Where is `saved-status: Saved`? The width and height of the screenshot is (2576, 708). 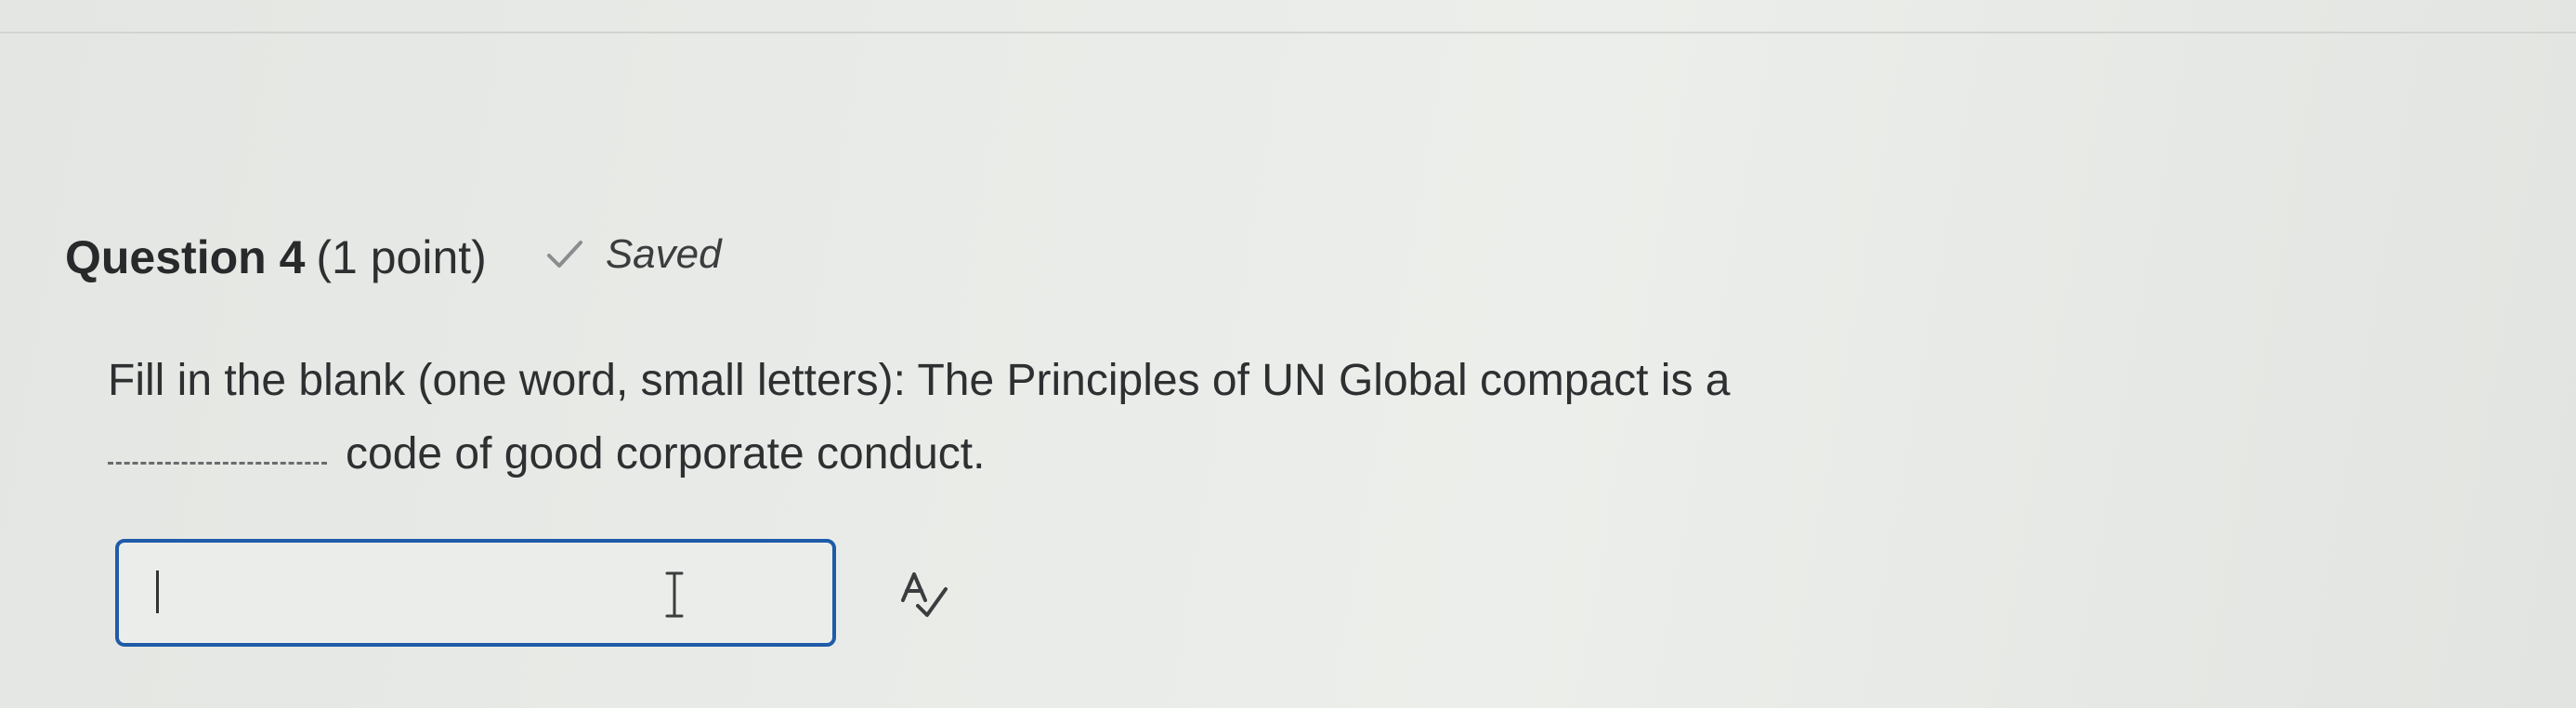
saved-status: Saved is located at coordinates (633, 255).